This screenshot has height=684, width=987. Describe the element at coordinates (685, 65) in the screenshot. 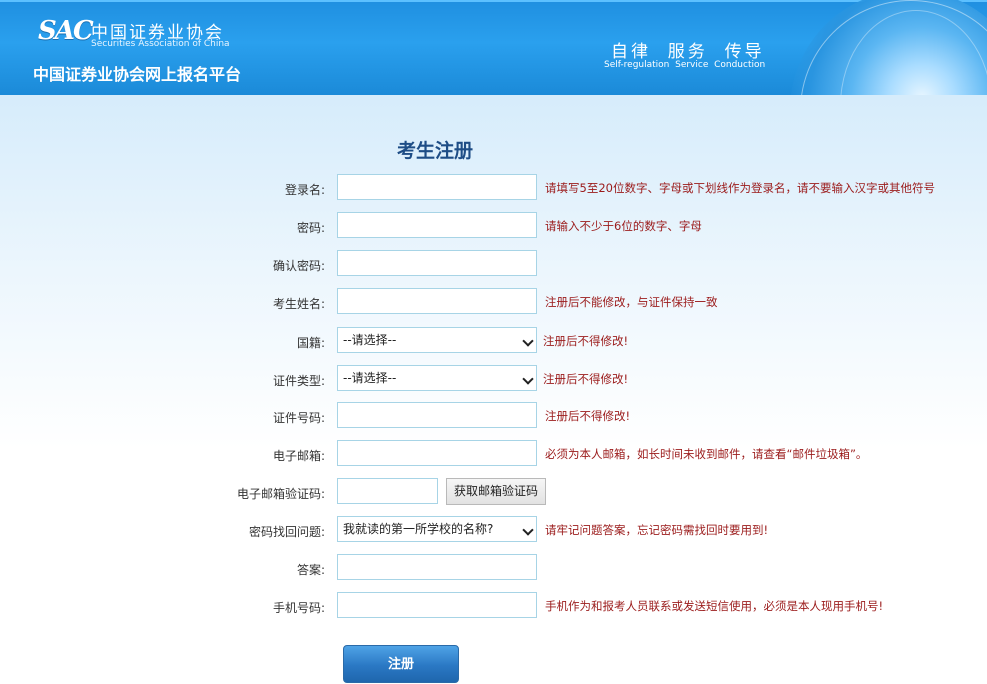

I see `motto-english: Self-regulation Service Conduction` at that location.